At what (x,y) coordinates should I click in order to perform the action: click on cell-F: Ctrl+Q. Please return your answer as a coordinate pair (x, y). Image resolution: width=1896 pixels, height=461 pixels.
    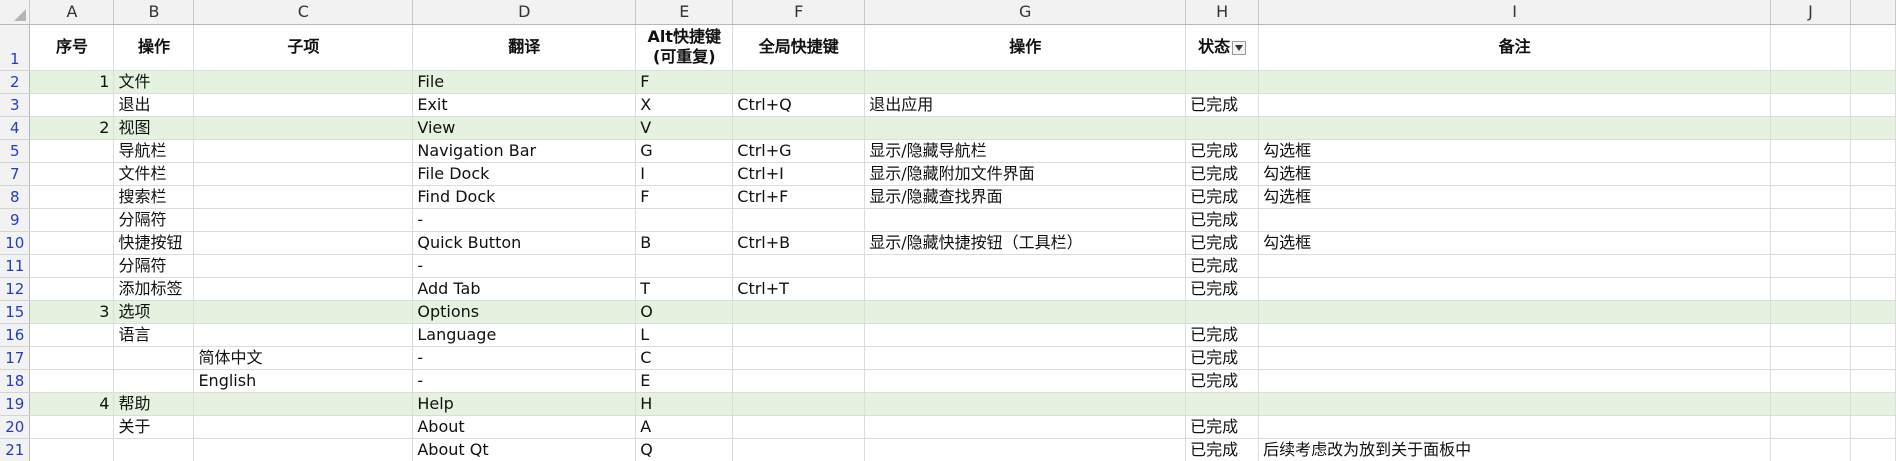
    Looking at the image, I should click on (799, 105).